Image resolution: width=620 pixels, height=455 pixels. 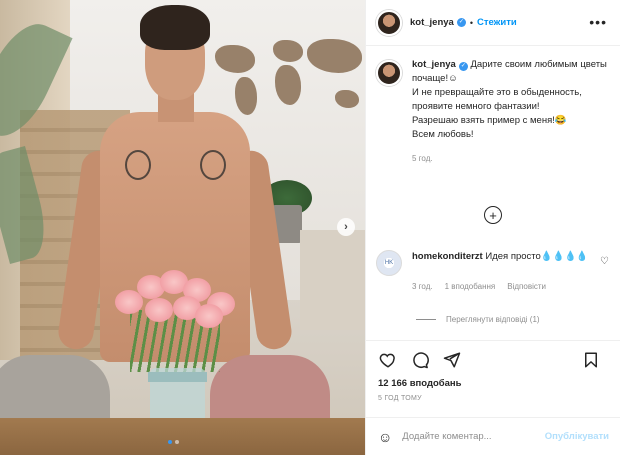 What do you see at coordinates (526, 287) in the screenshot?
I see `reply-button: Відповісти` at bounding box center [526, 287].